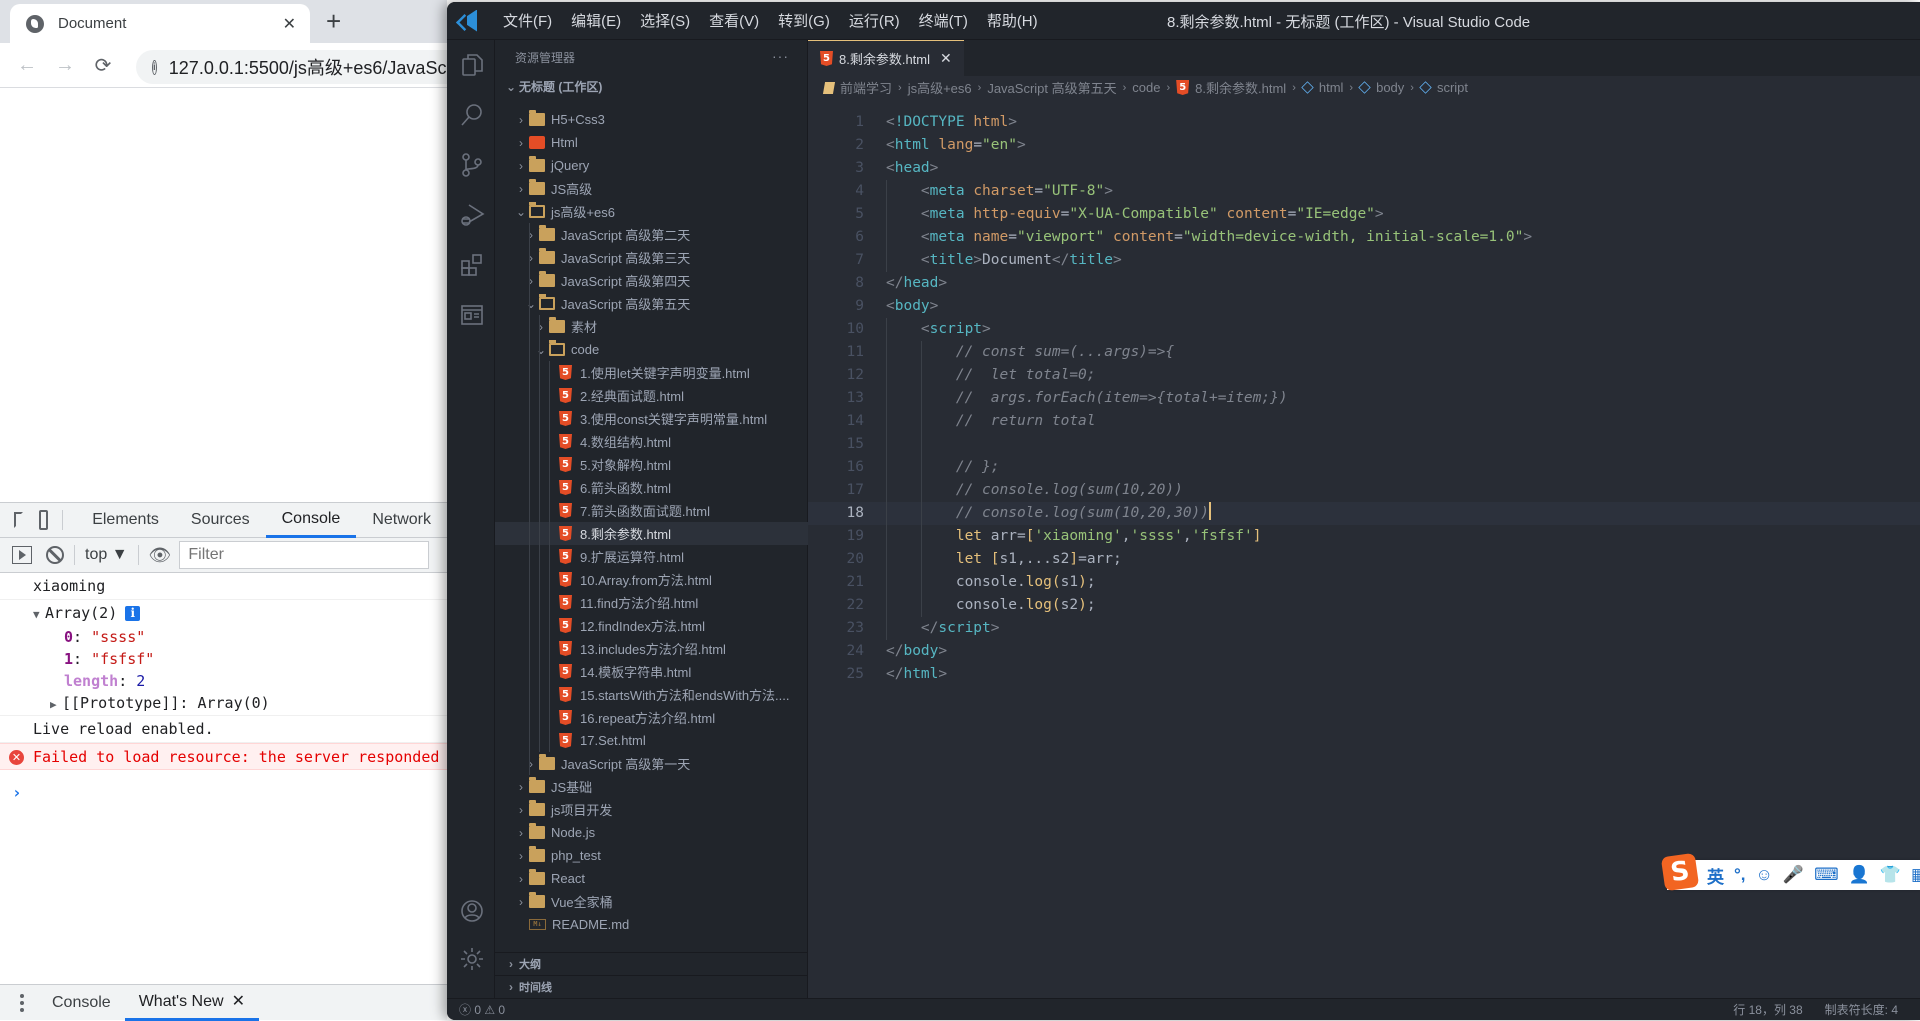 This screenshot has width=1920, height=1021. Describe the element at coordinates (1364, 191) in the screenshot. I see `code-line: 4 <meta charset="UTF-8">` at that location.